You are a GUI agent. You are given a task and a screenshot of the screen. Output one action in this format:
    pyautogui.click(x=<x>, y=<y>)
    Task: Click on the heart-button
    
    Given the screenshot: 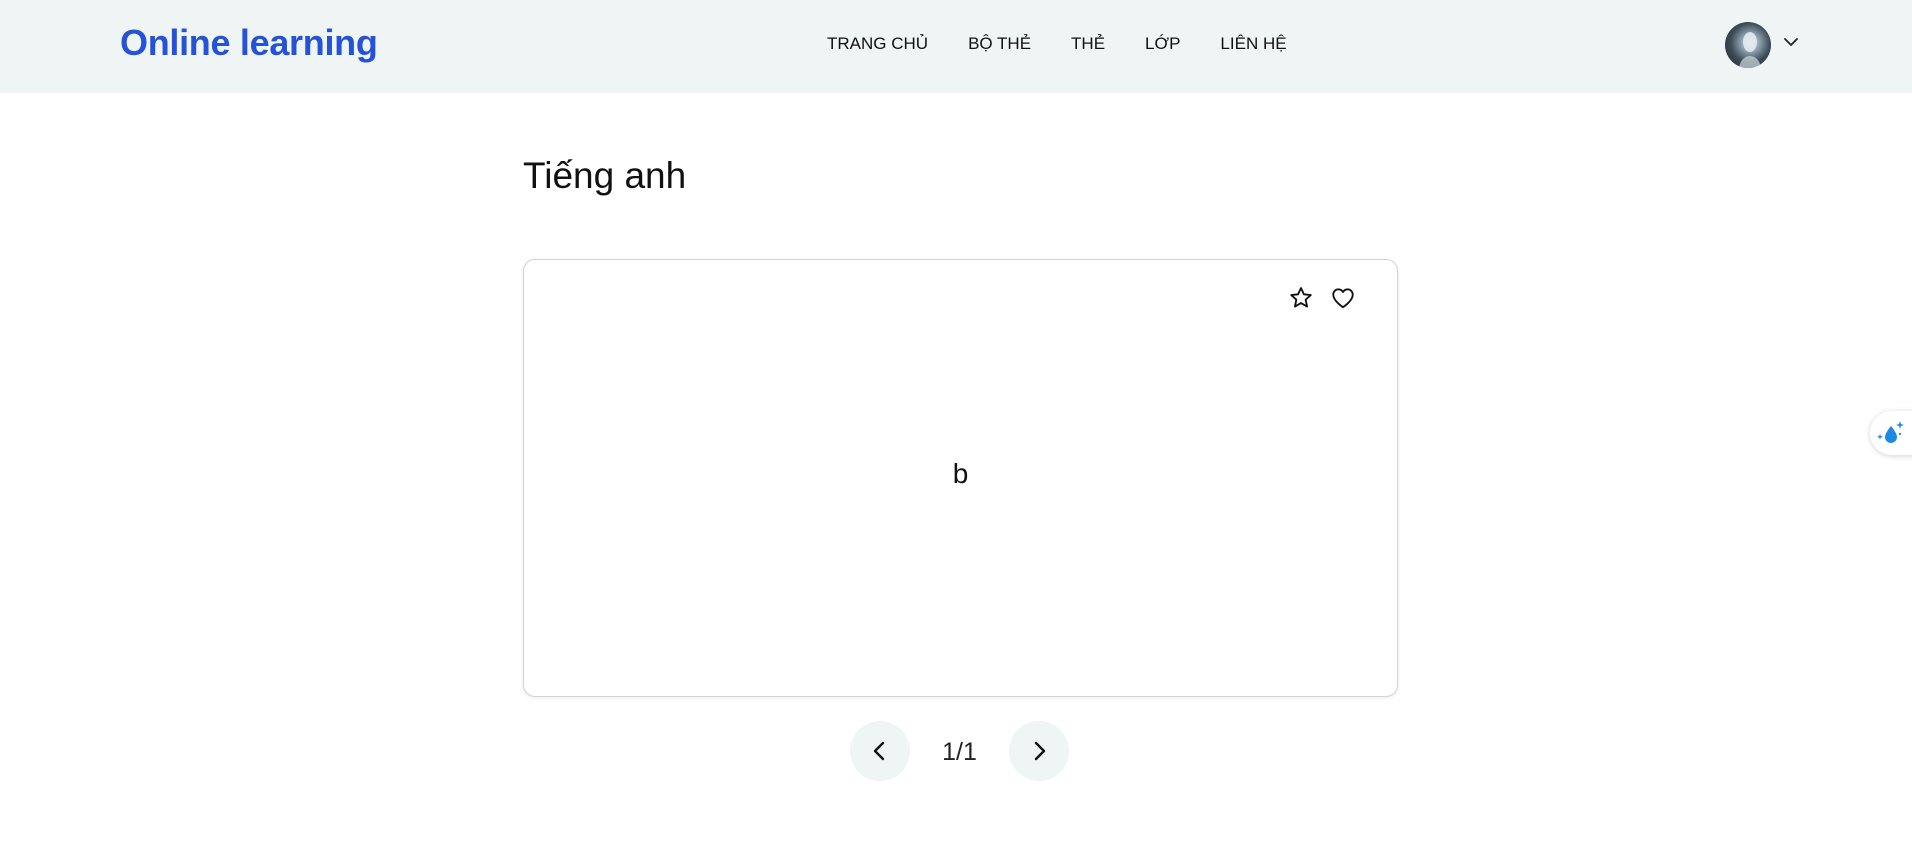 What is the action you would take?
    pyautogui.click(x=1343, y=298)
    